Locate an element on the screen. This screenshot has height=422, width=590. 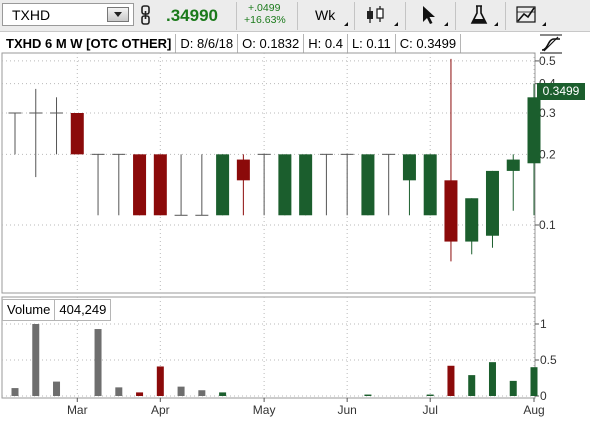
net-change: +.0499 is located at coordinates (264, 8).